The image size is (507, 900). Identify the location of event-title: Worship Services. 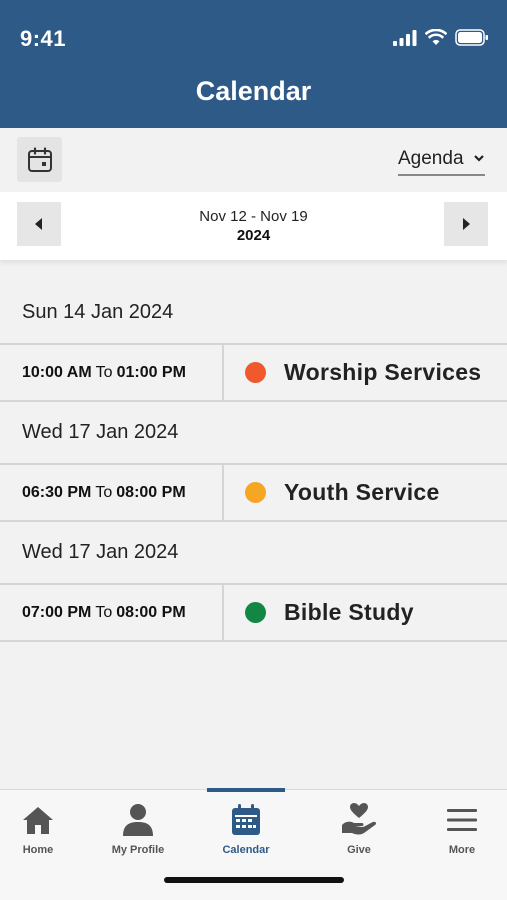
(383, 372).